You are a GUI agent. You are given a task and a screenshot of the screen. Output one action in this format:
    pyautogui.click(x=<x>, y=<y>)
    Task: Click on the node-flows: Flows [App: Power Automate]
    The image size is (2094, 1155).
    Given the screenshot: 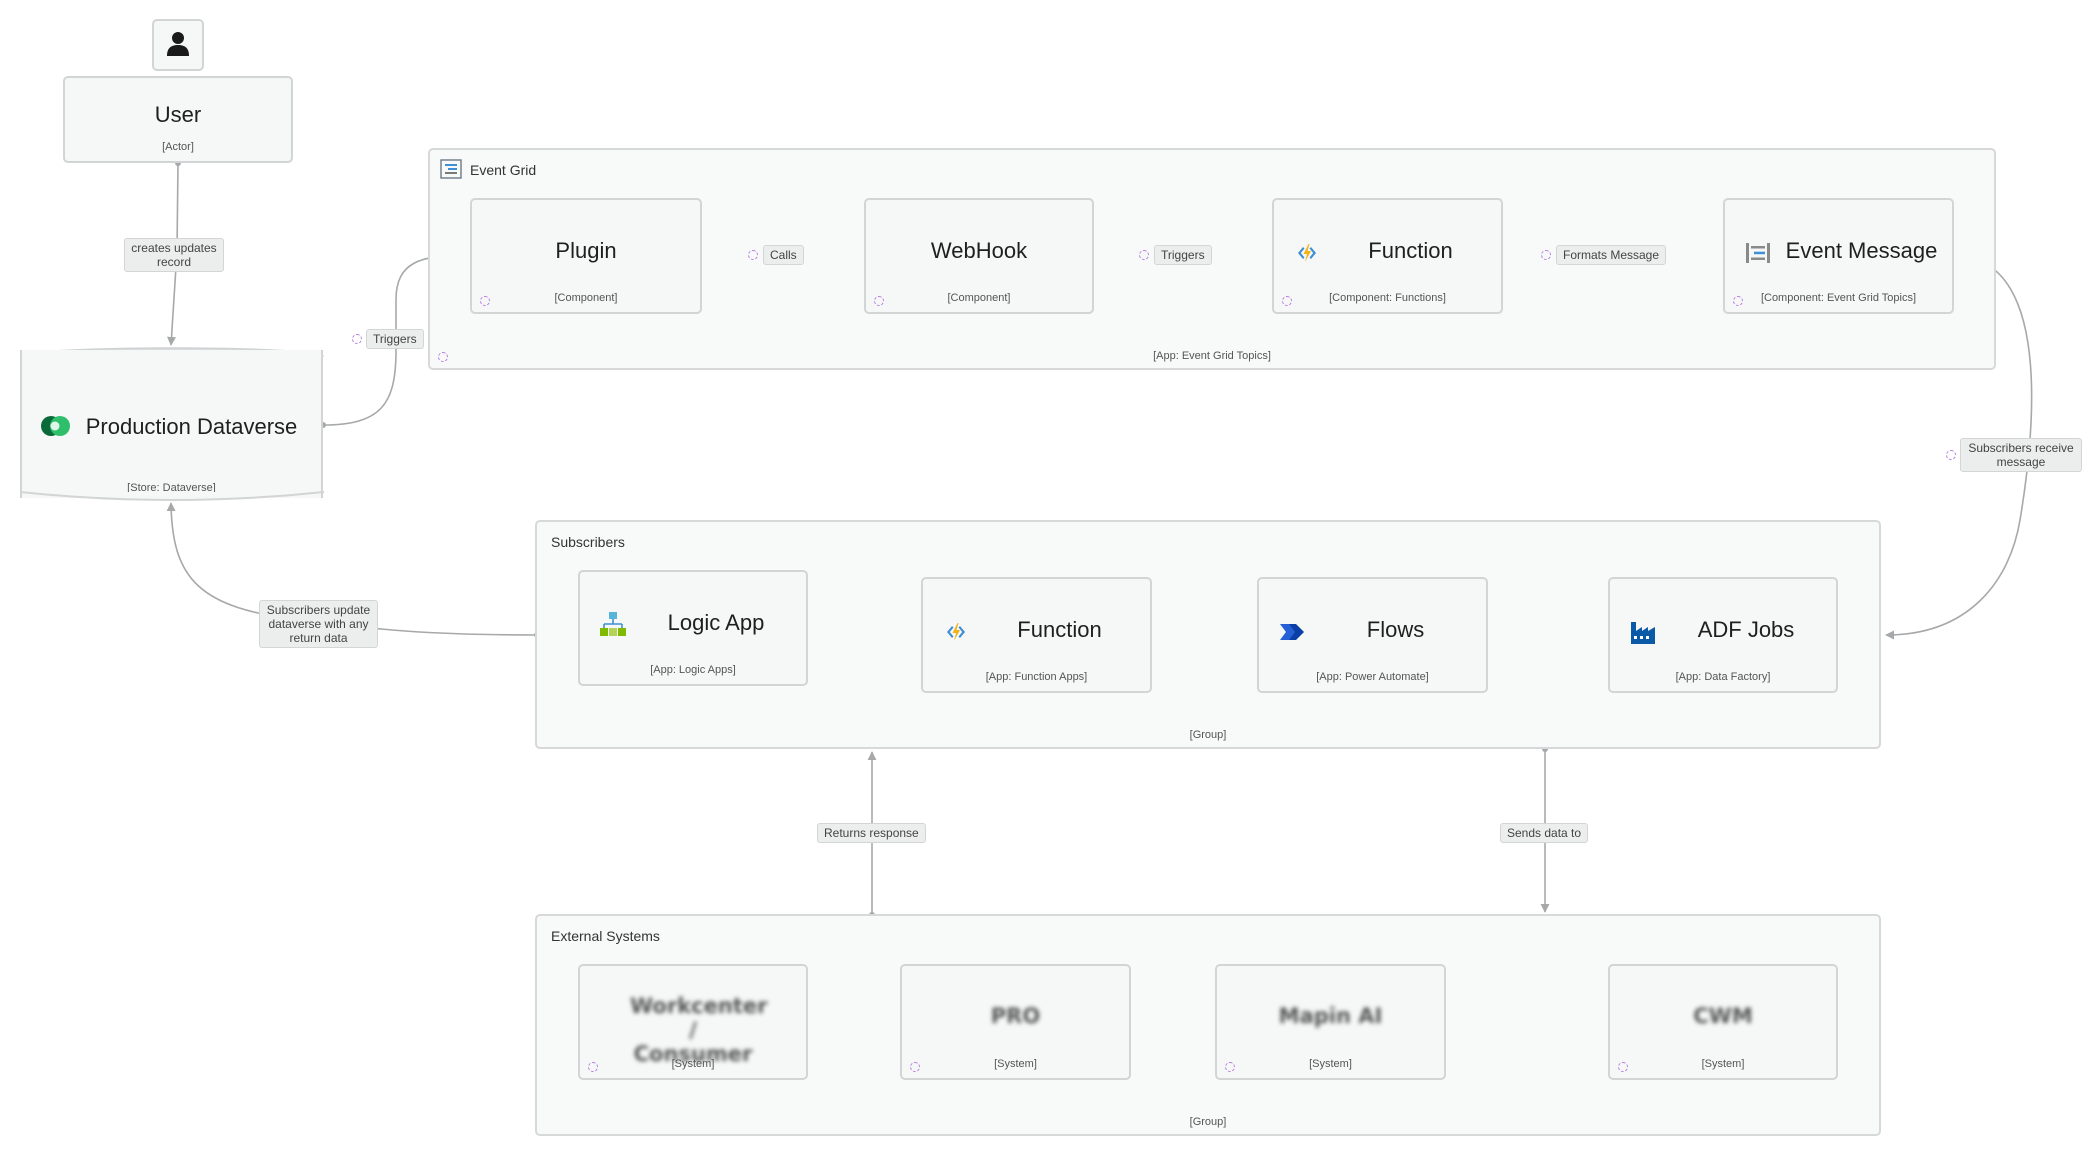 What is the action you would take?
    pyautogui.click(x=1372, y=635)
    